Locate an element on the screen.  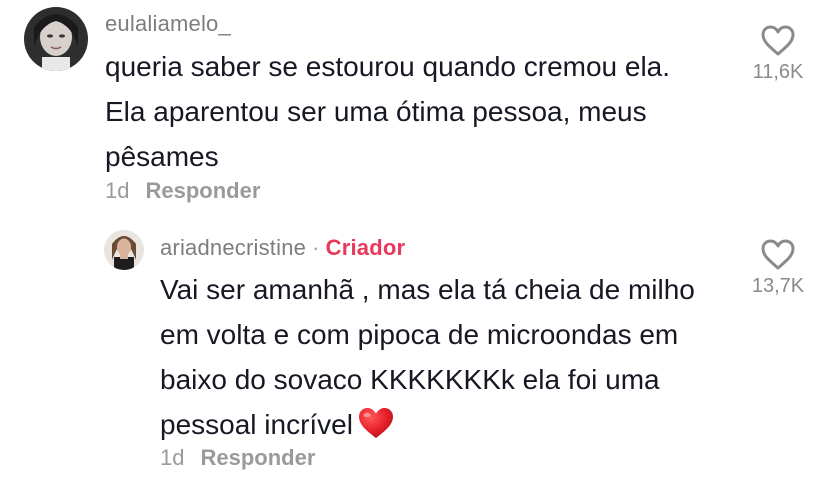
comment-username-row: ariadnecristine · Criador is located at coordinates (282, 248).